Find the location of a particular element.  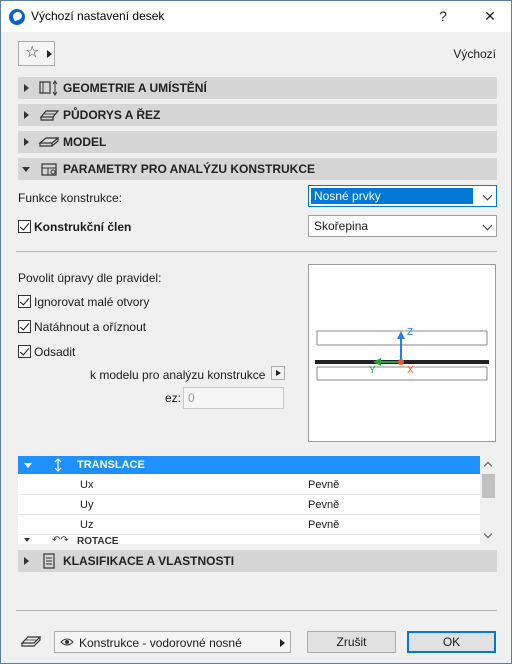

close-button: ✕ is located at coordinates (490, 16).